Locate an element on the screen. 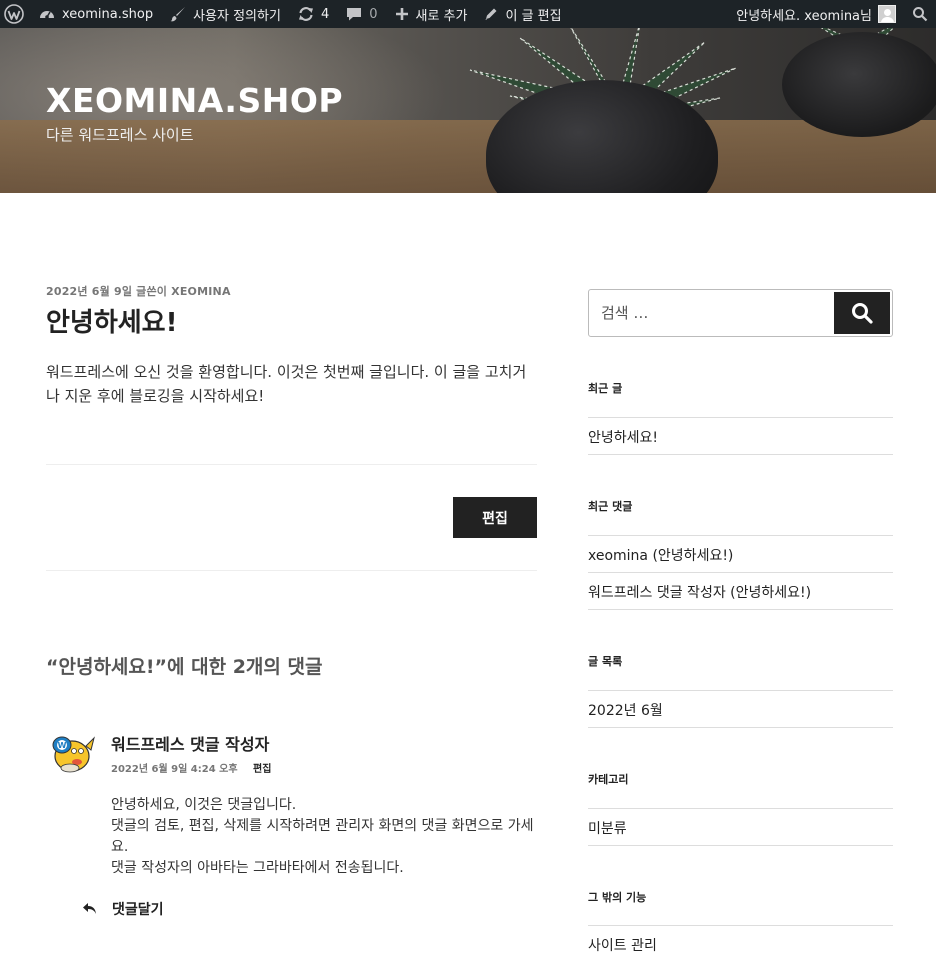 The width and height of the screenshot is (936, 963). svg-text: W is located at coordinates (62, 745).